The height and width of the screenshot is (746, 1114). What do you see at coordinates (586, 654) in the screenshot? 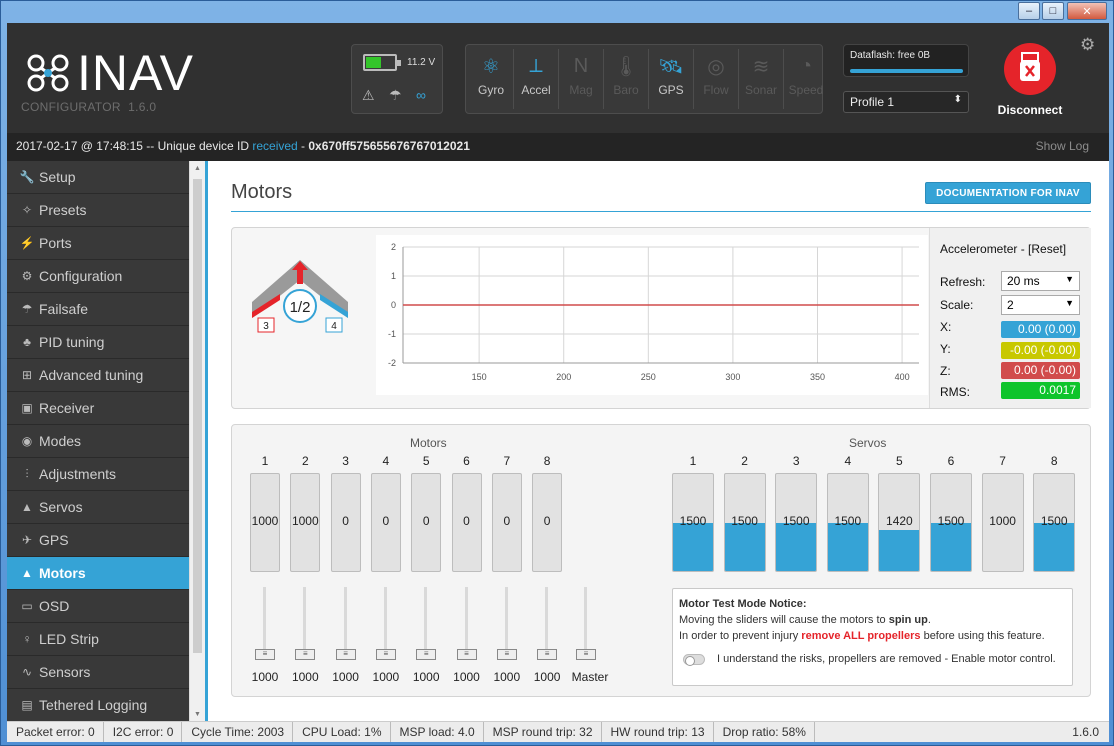
I see `master-slider-handle: ≡` at bounding box center [586, 654].